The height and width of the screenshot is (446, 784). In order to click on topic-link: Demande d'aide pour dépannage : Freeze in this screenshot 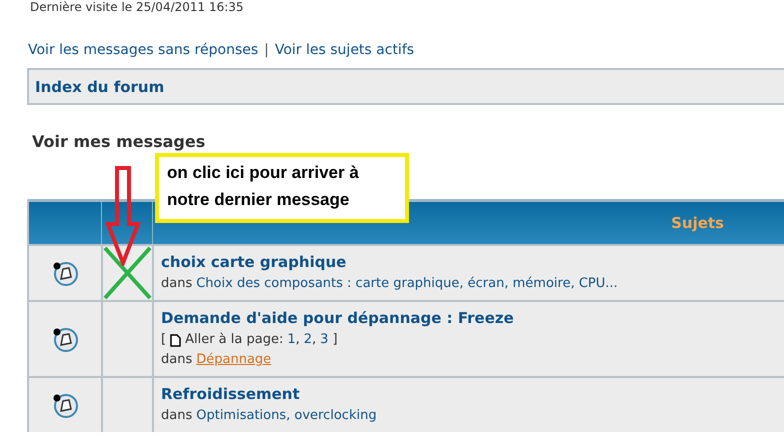, I will do `click(337, 318)`.